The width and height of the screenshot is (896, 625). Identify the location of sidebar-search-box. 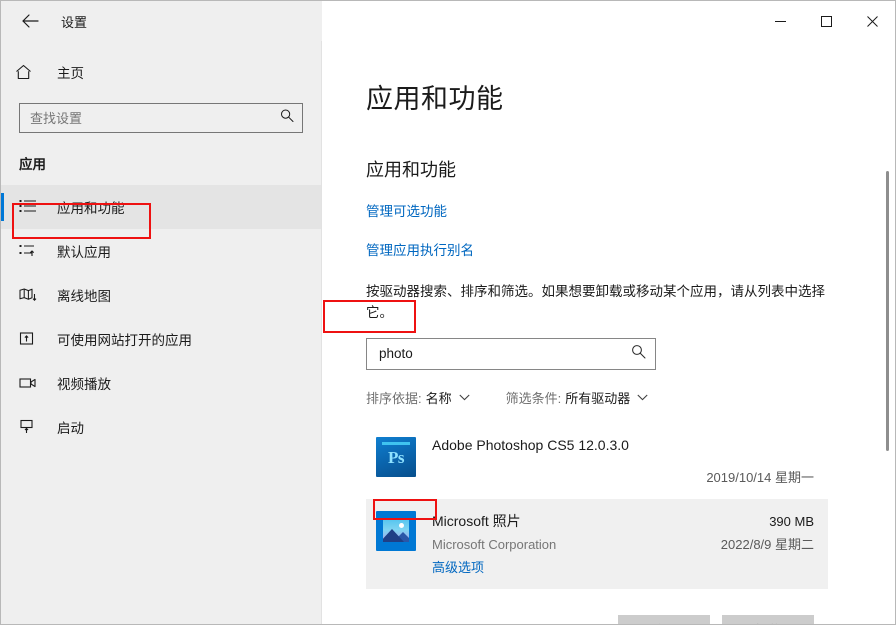
(161, 118).